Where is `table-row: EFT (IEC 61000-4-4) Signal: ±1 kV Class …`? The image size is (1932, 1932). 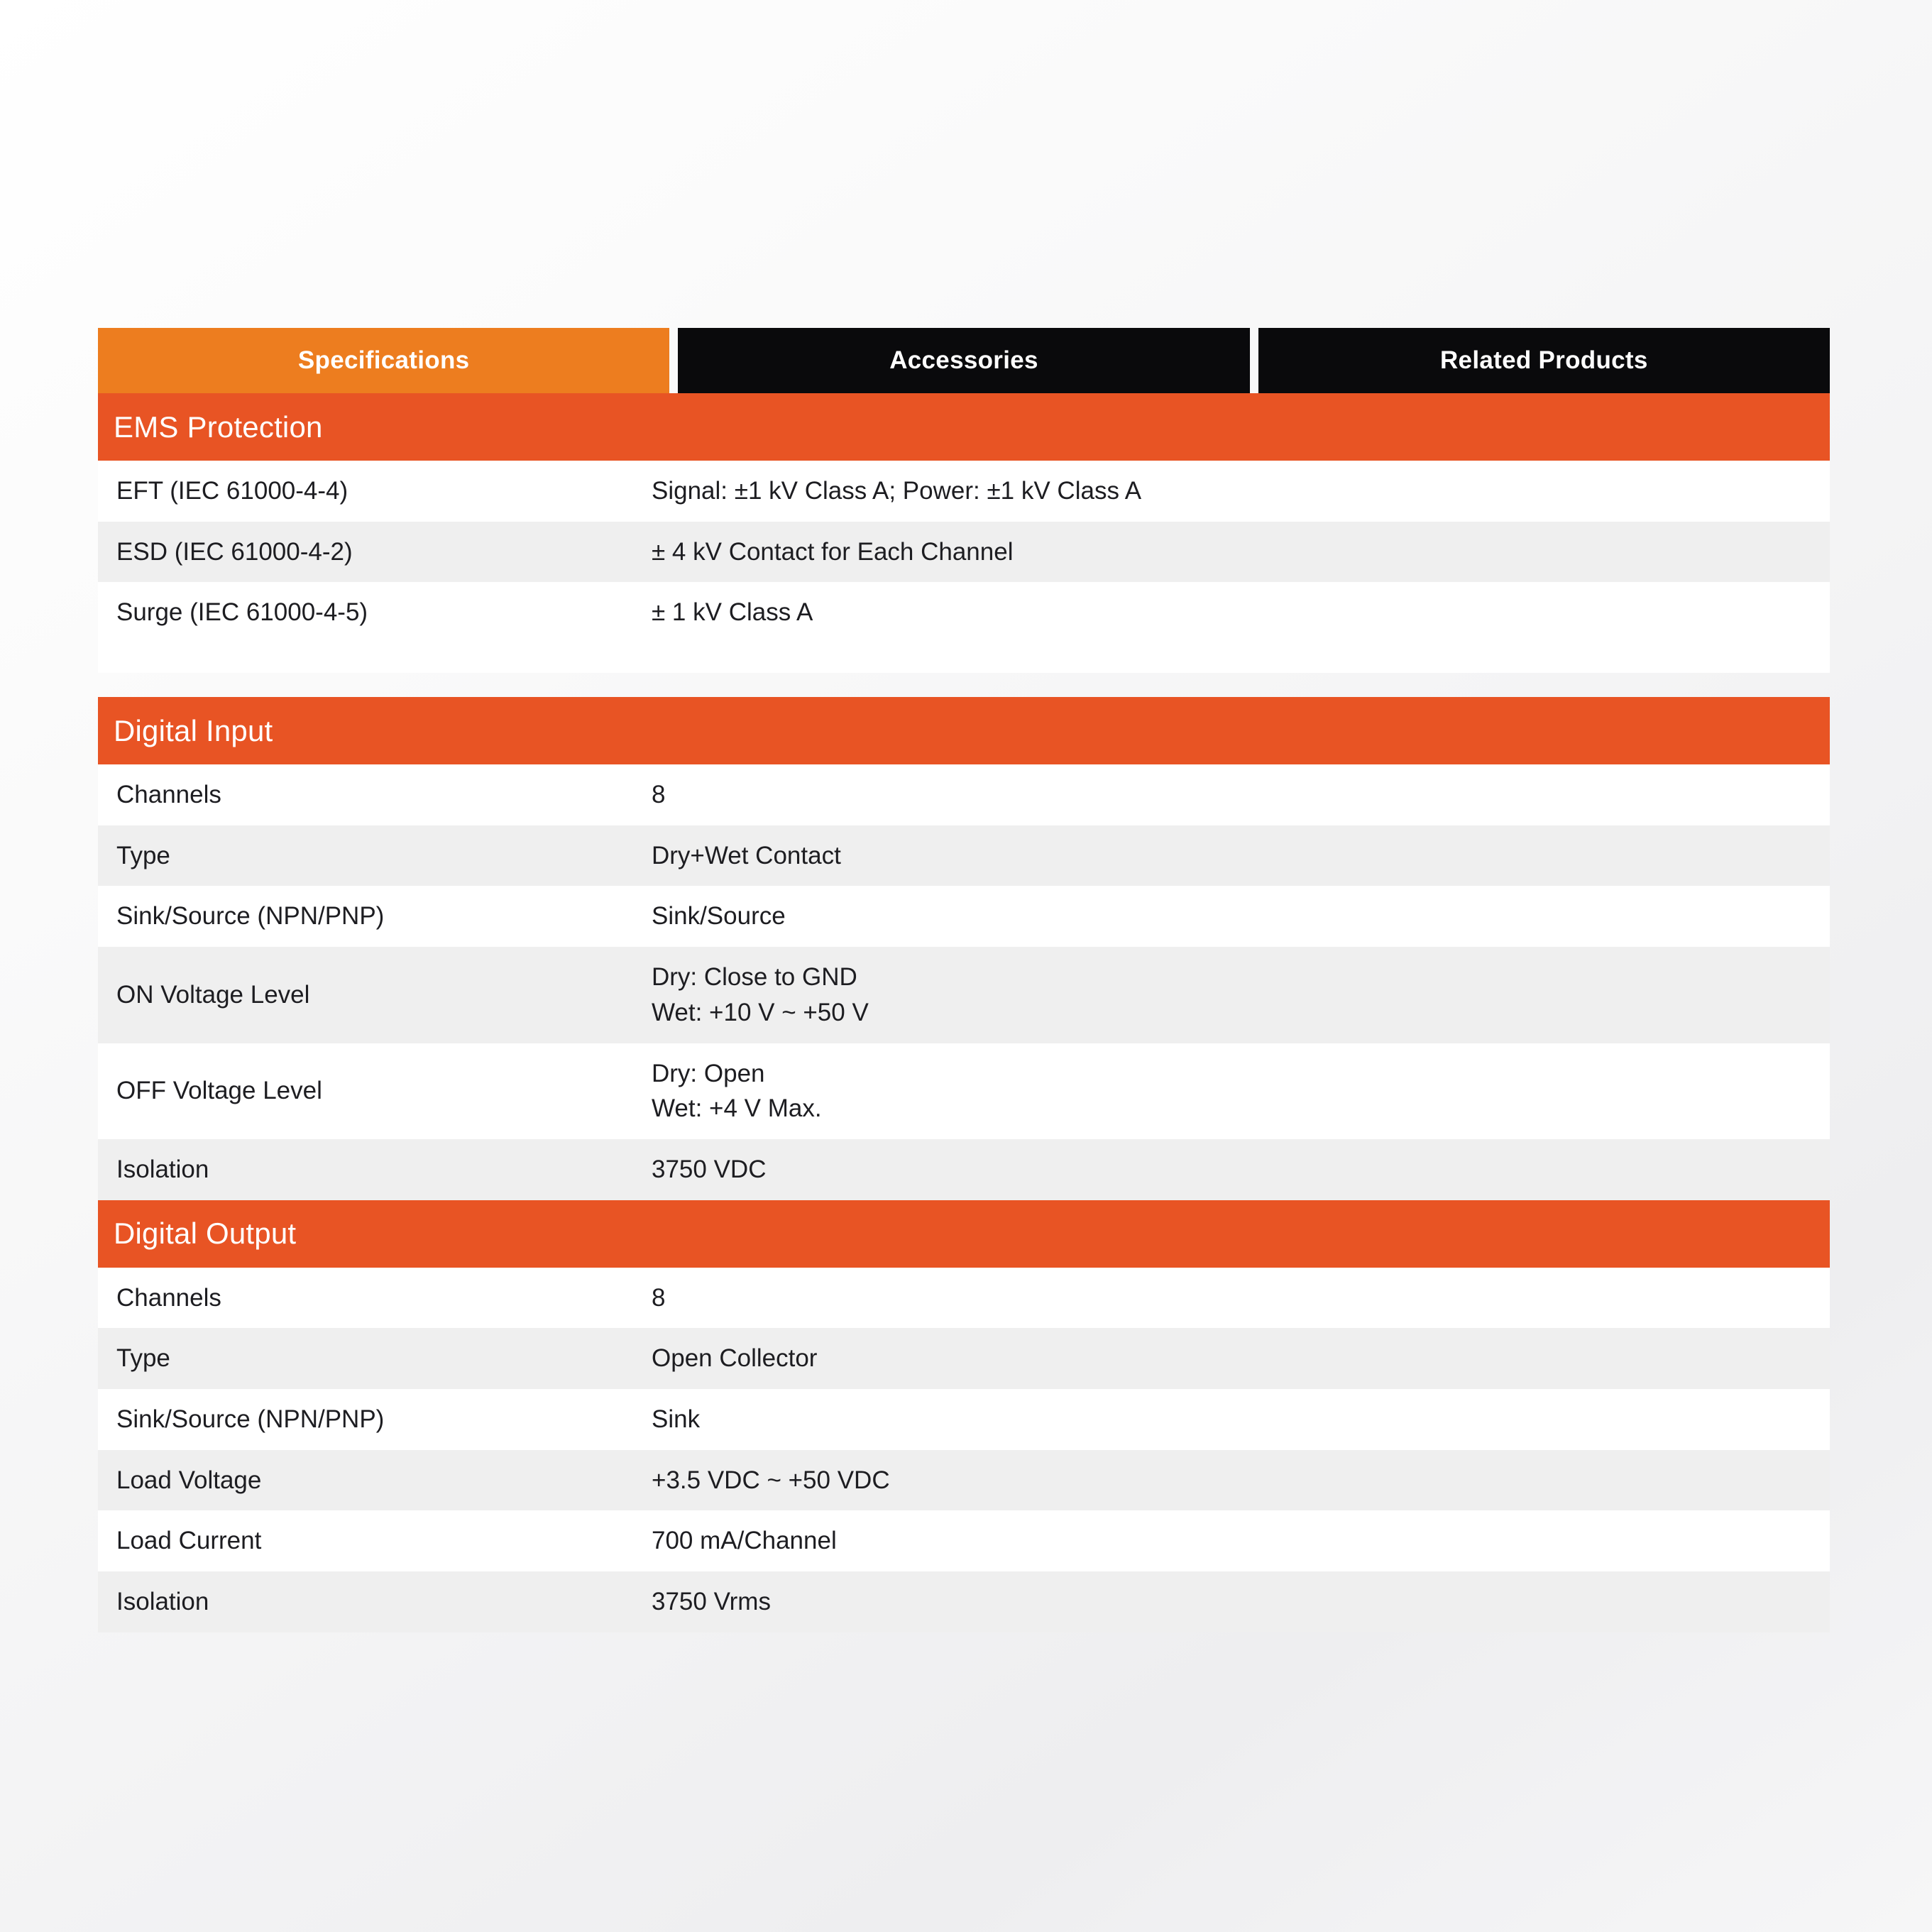
table-row: EFT (IEC 61000-4-4) Signal: ±1 kV Class … is located at coordinates (964, 492).